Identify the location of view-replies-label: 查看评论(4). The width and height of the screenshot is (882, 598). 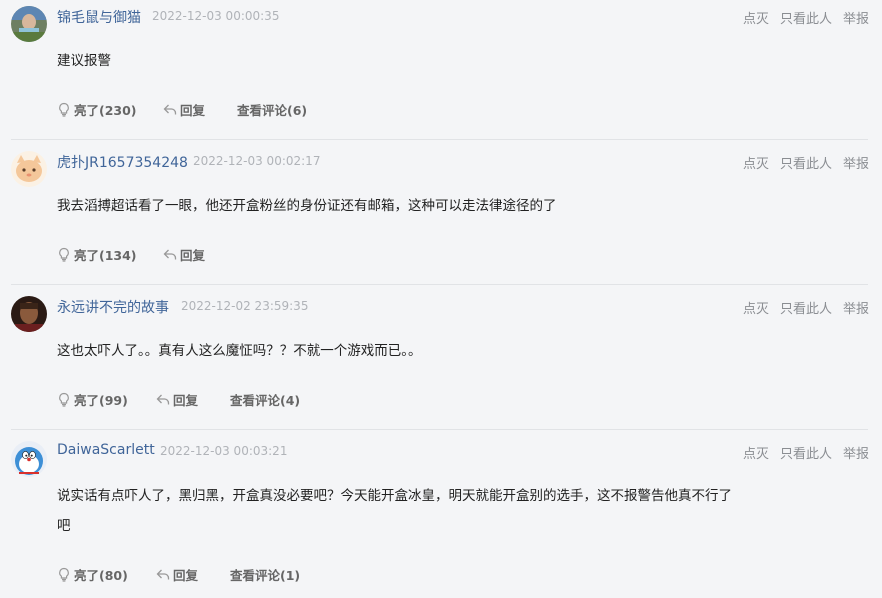
(265, 400).